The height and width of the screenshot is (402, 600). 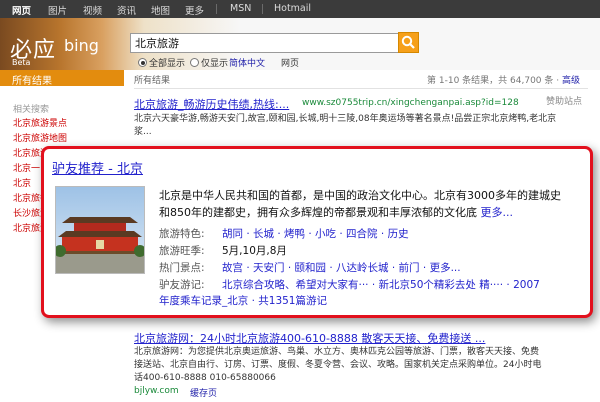 What do you see at coordinates (318, 212) in the screenshot?
I see `intro-line: 和850年的建都史，拥有众多辉煌的帝都景观和丰厚浓郁的文化底` at bounding box center [318, 212].